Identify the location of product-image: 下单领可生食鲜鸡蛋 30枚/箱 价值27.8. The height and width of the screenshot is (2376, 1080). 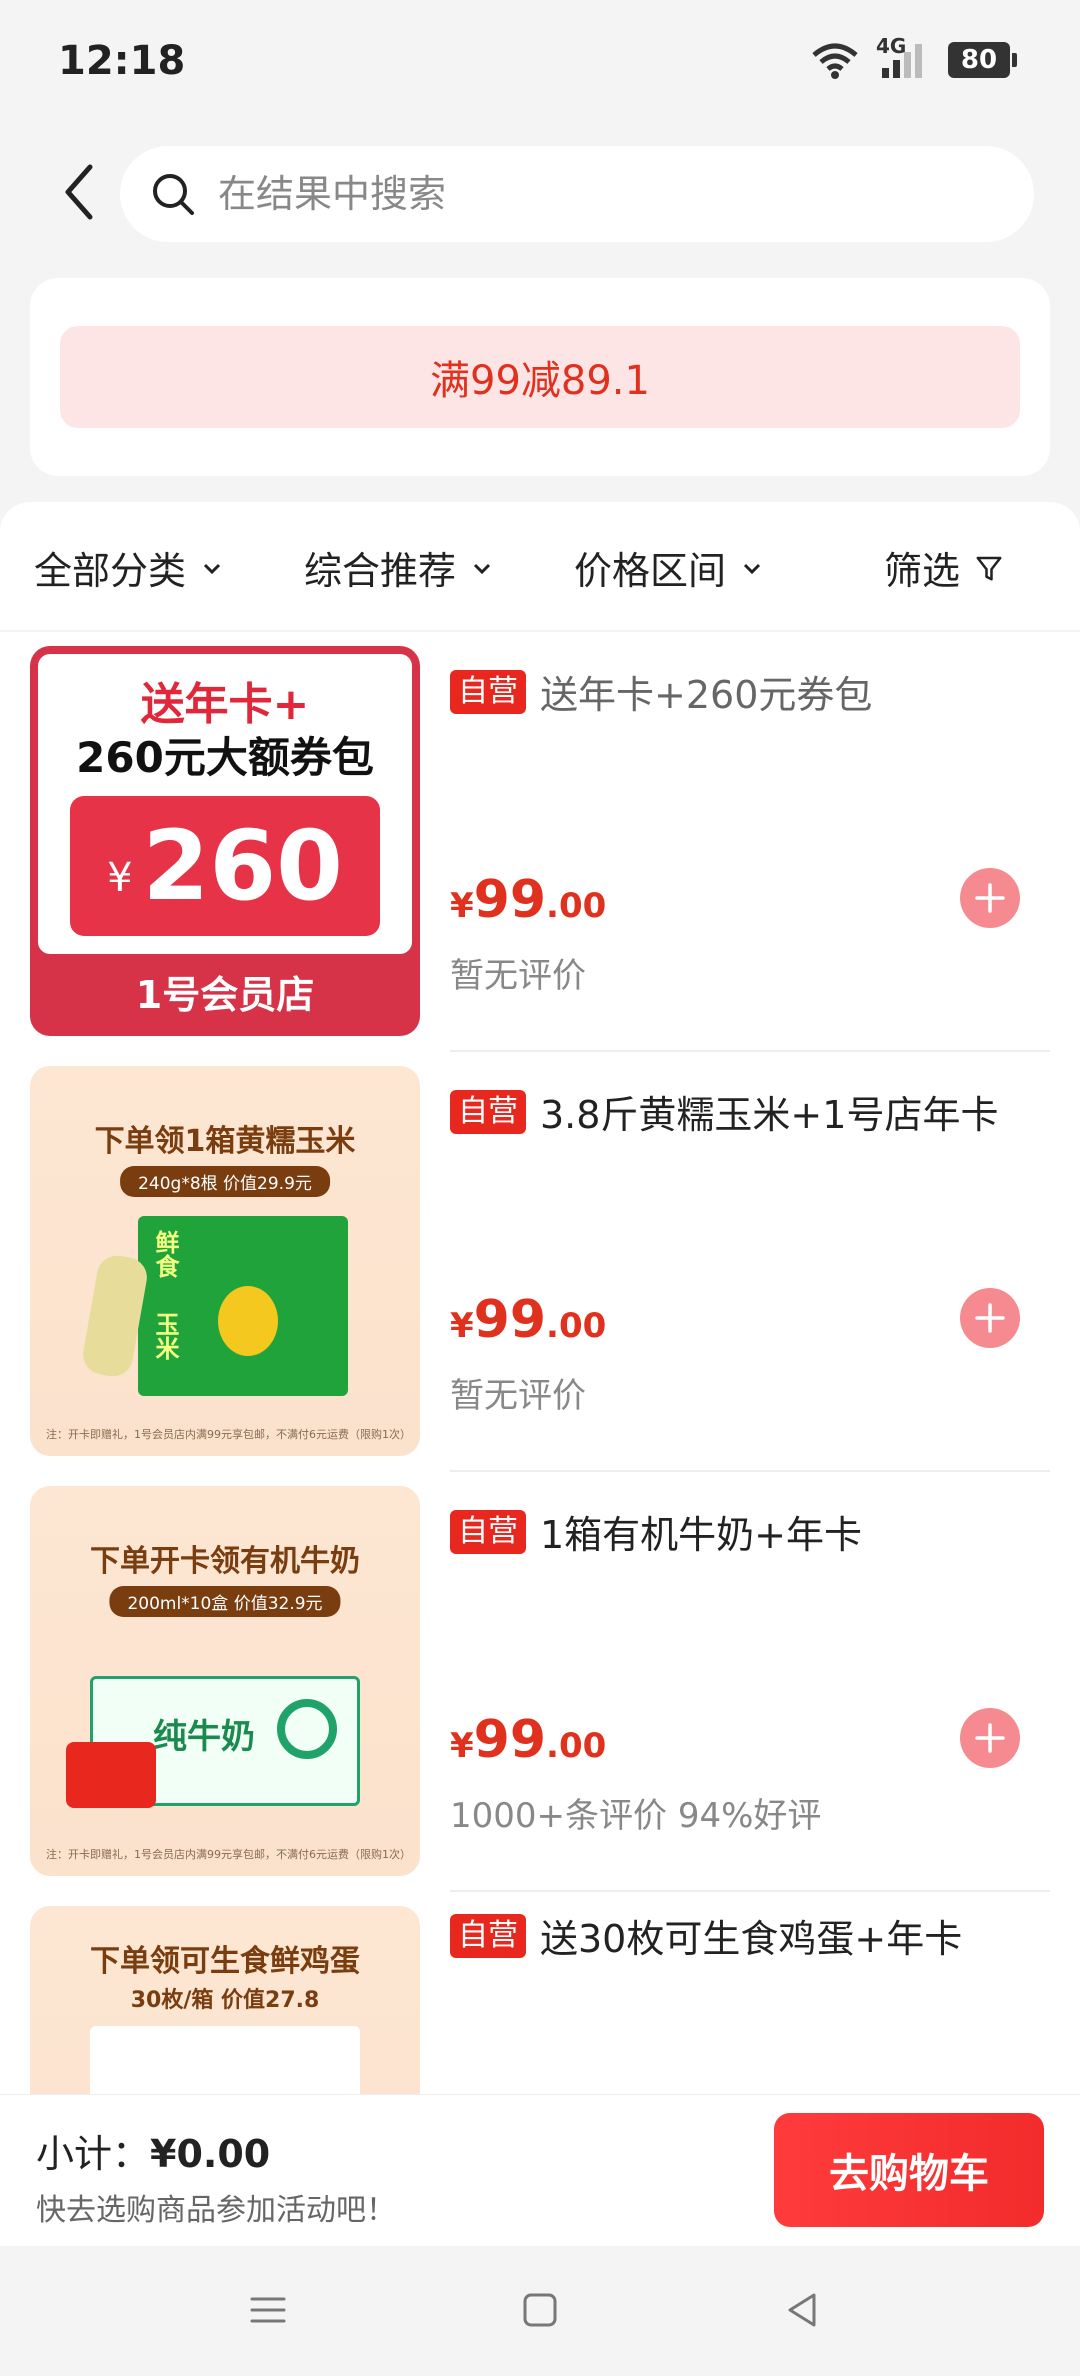
(225, 2000).